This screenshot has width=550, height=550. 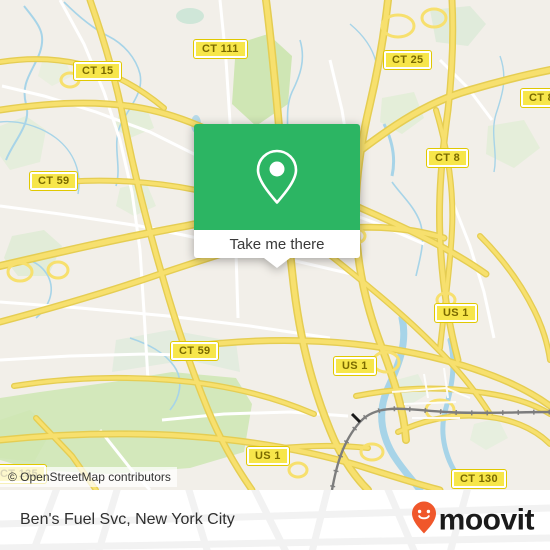 I want to click on moovit-logo: moovit, so click(x=473, y=520).